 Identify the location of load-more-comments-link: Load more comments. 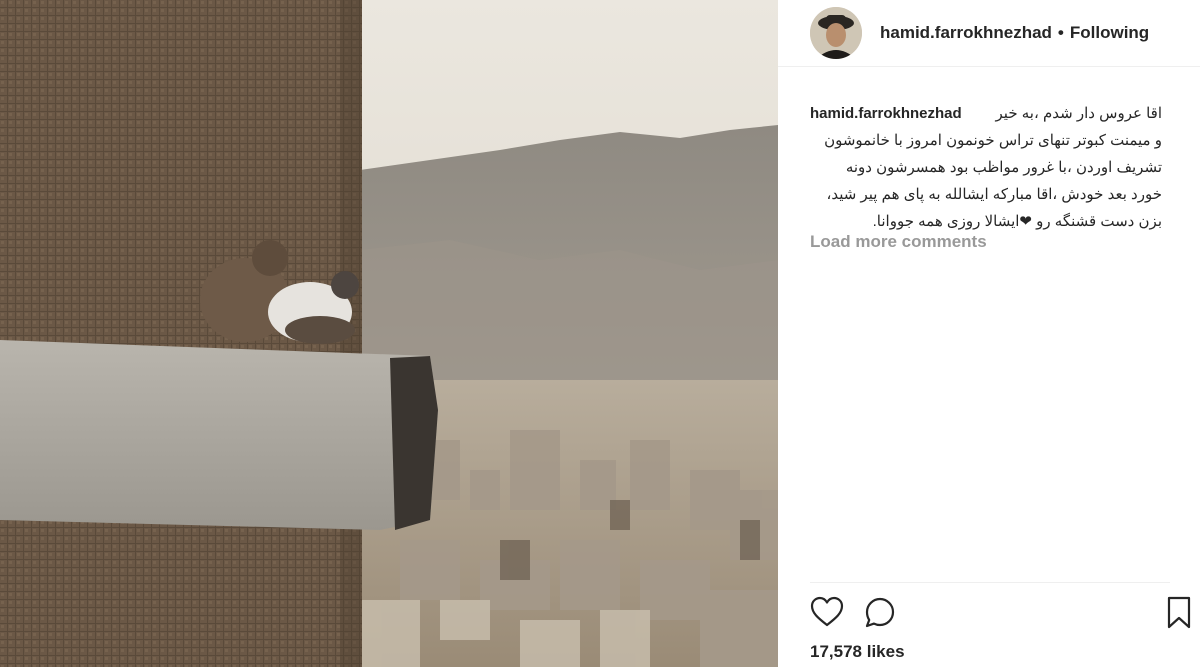
(898, 242).